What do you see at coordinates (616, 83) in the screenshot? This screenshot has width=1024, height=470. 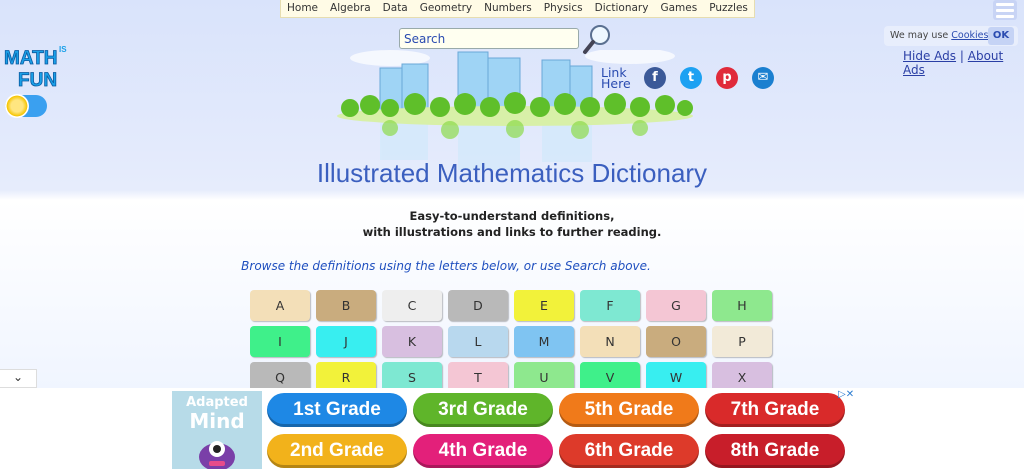 I see `link-here-line2: Here` at bounding box center [616, 83].